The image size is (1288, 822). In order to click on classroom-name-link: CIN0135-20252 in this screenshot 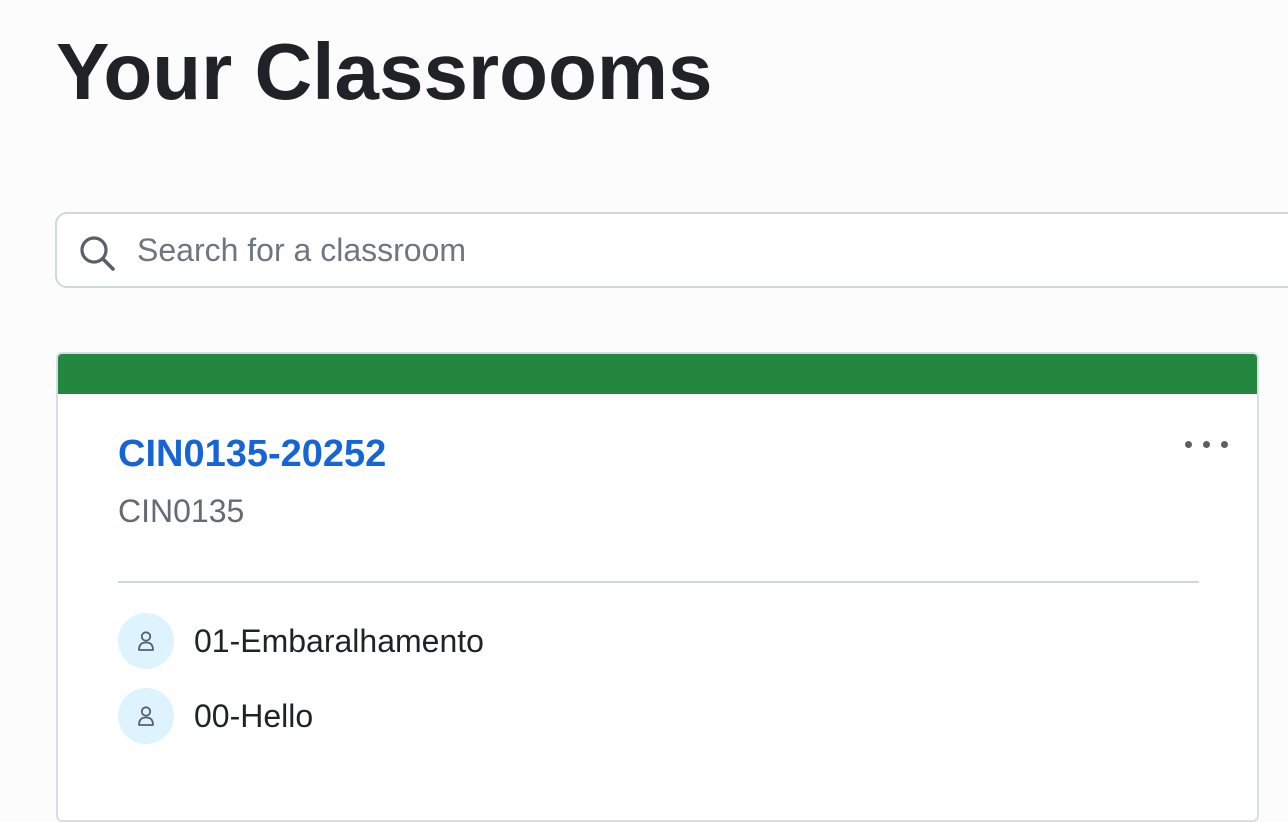, I will do `click(252, 454)`.